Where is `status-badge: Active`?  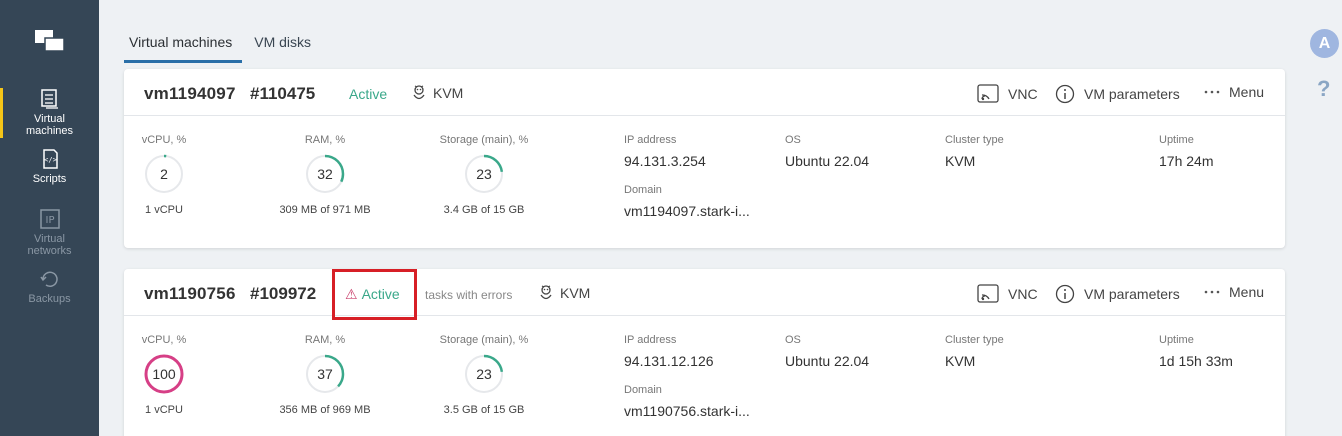 status-badge: Active is located at coordinates (368, 94).